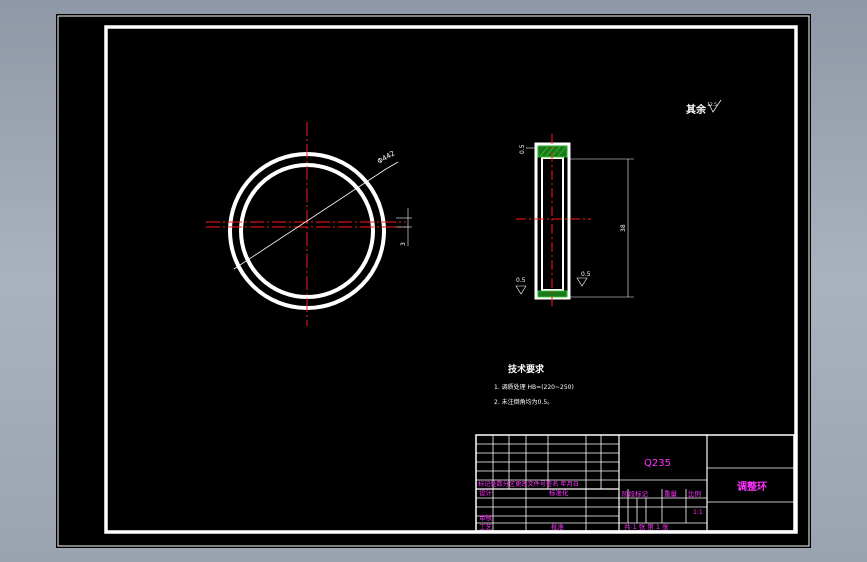 The height and width of the screenshot is (562, 867). What do you see at coordinates (386, 157) in the screenshot?
I see `diameter-dim-text: Φ442` at bounding box center [386, 157].